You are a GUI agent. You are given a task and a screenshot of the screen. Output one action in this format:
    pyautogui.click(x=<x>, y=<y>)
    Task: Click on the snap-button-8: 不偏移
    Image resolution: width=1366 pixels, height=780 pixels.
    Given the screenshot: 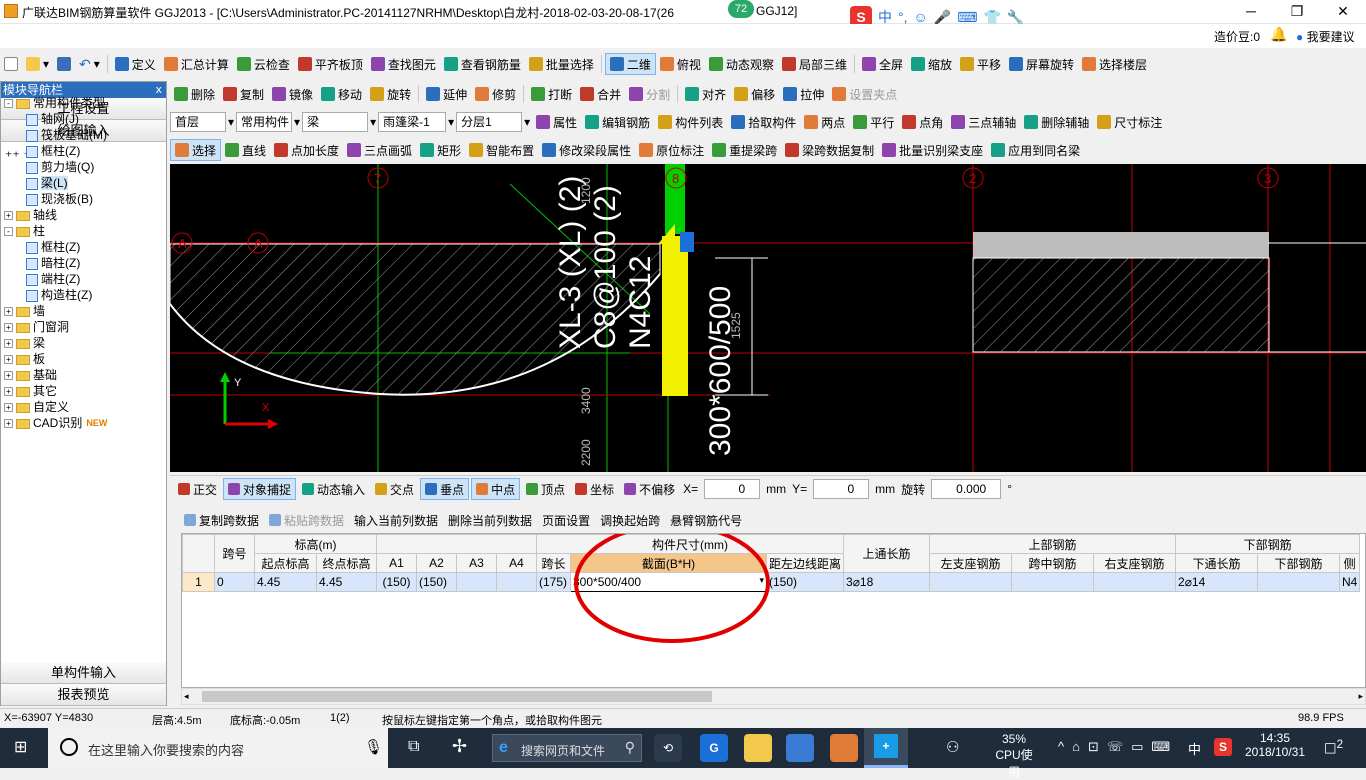 What is the action you would take?
    pyautogui.click(x=649, y=489)
    